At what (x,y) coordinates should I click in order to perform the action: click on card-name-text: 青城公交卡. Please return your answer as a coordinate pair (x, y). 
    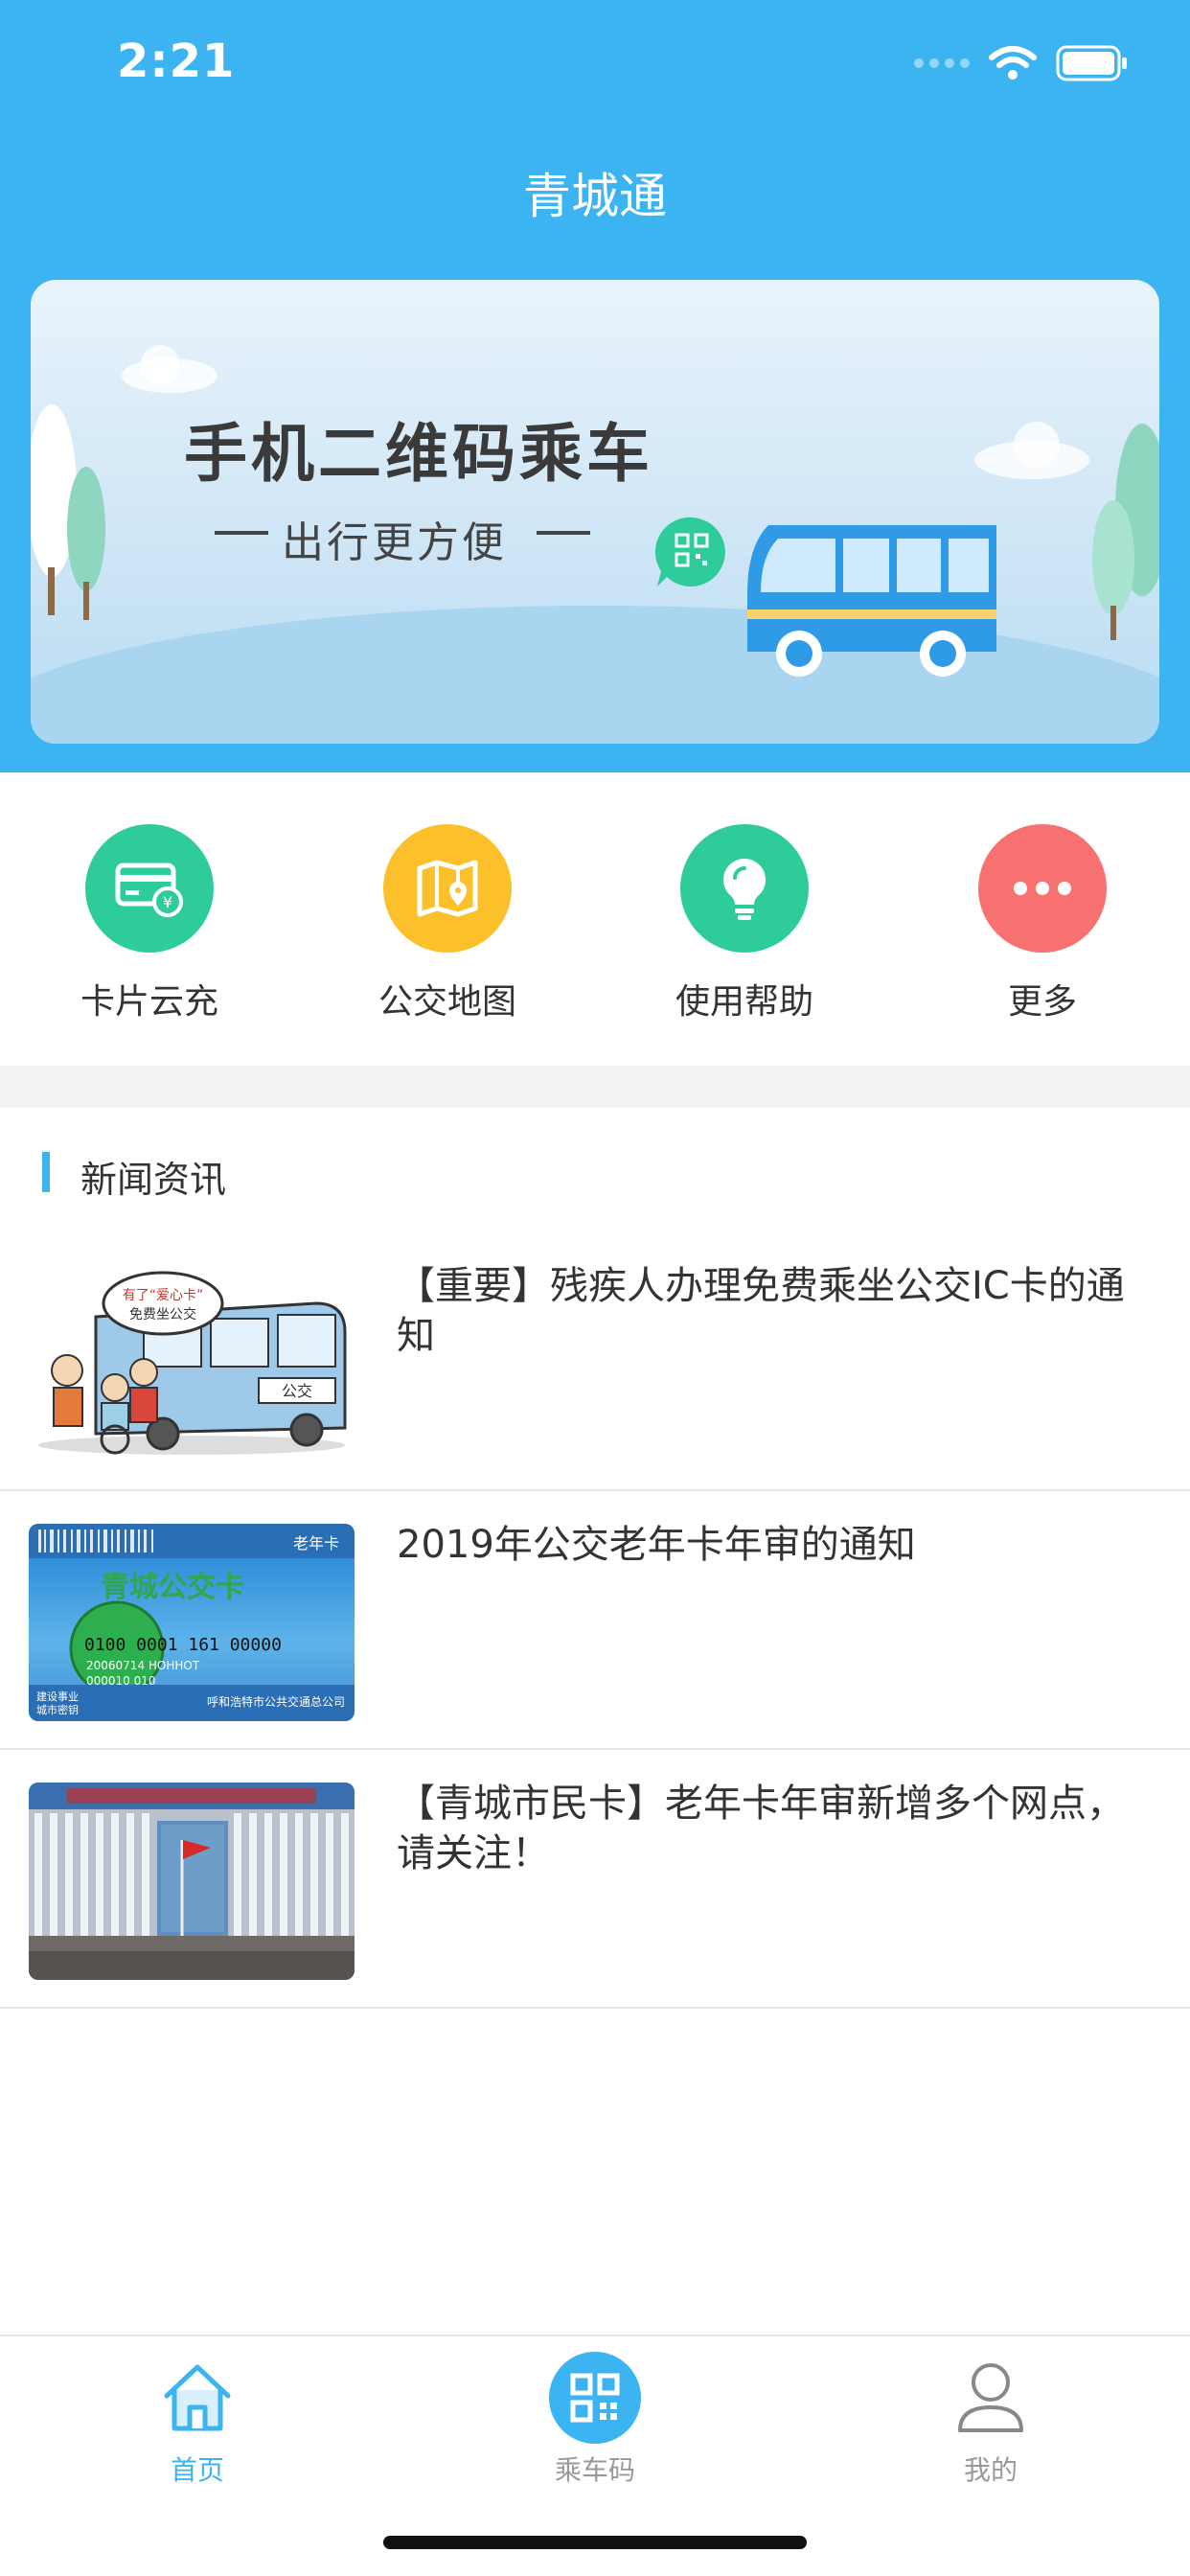
    Looking at the image, I should click on (172, 1587).